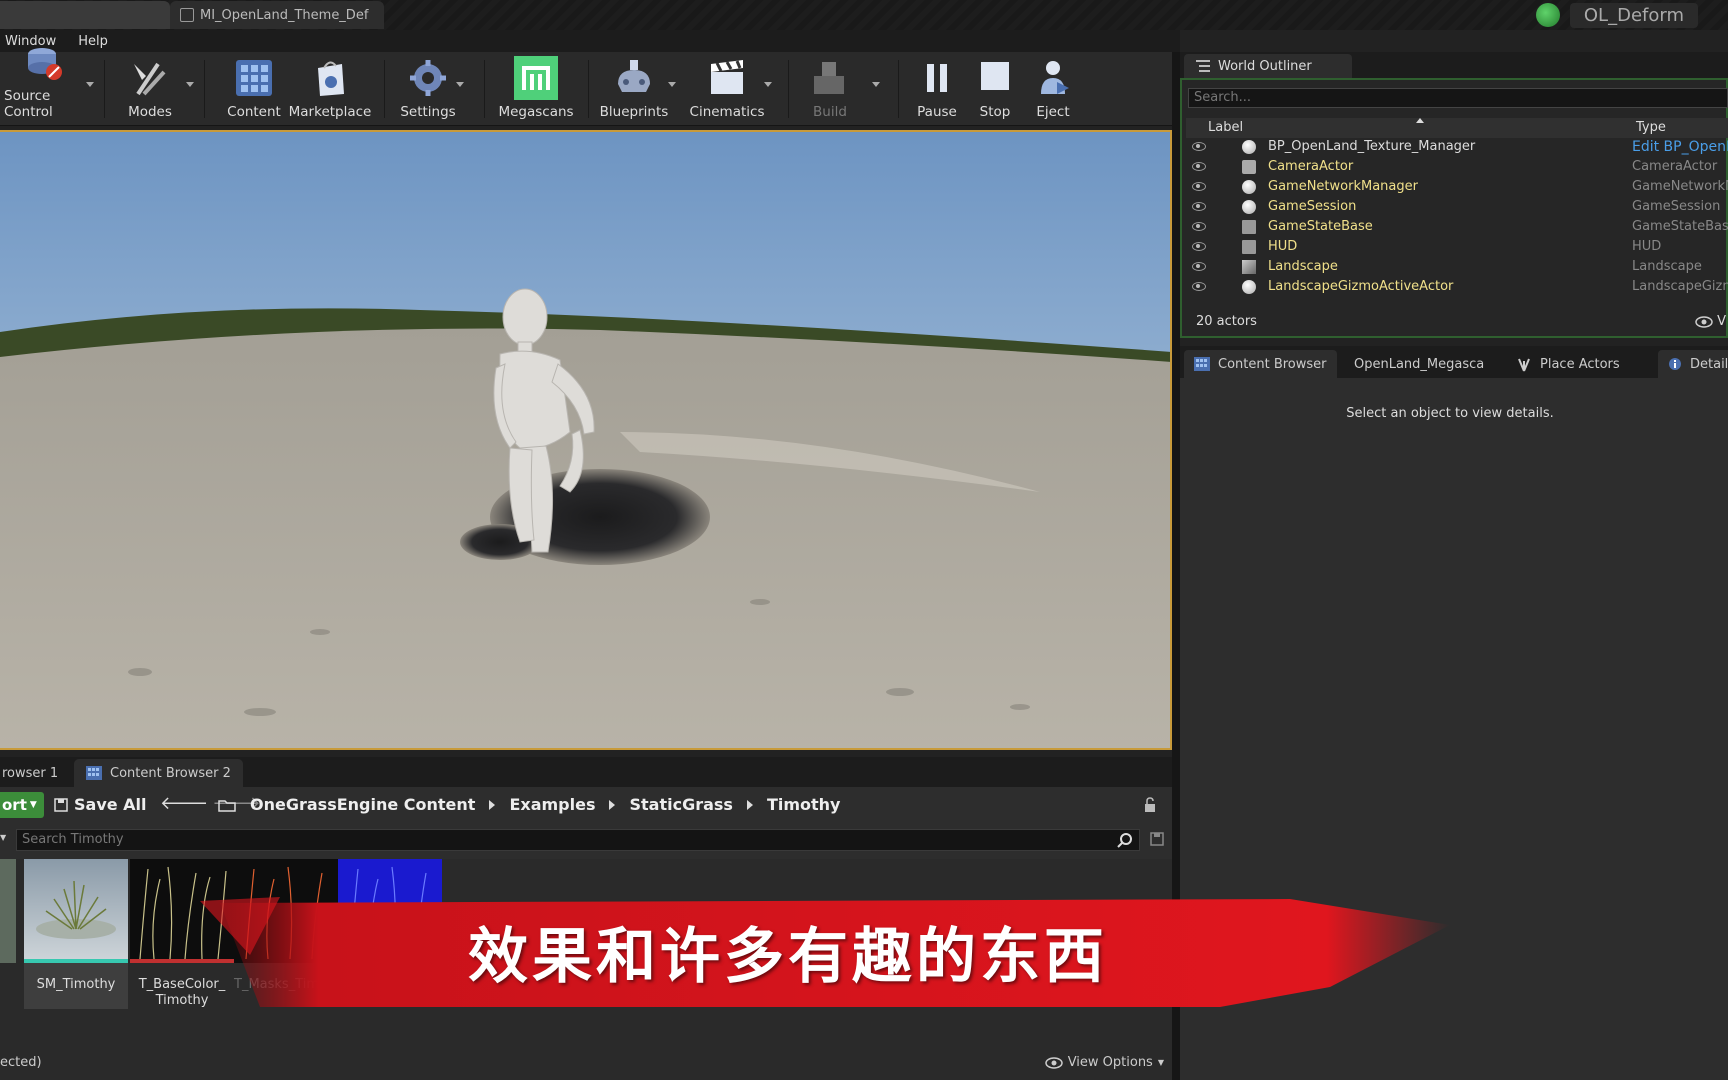 Image resolution: width=1728 pixels, height=1080 pixels. Describe the element at coordinates (190, 84) in the screenshot. I see `modes-dropdown` at that location.